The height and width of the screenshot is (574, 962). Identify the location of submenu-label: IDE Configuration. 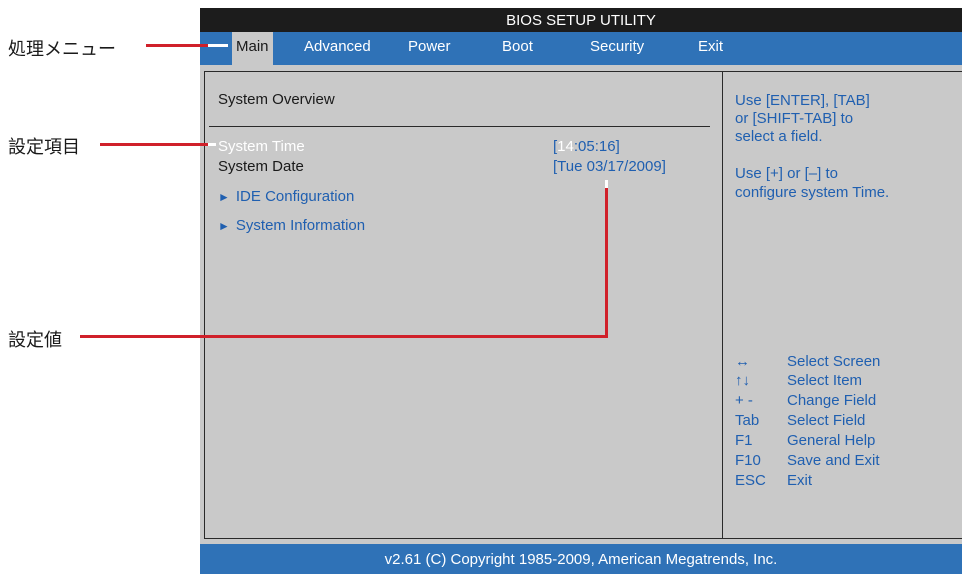
(295, 196).